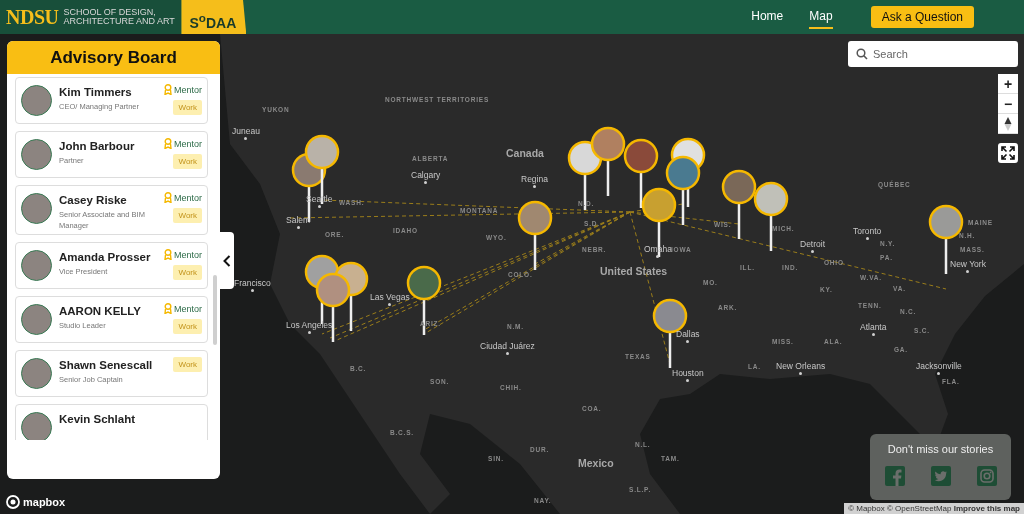 Image resolution: width=1024 pixels, height=514 pixels. Describe the element at coordinates (214, 17) in the screenshot. I see `logo-badge: S$^{o}$DAA` at that location.